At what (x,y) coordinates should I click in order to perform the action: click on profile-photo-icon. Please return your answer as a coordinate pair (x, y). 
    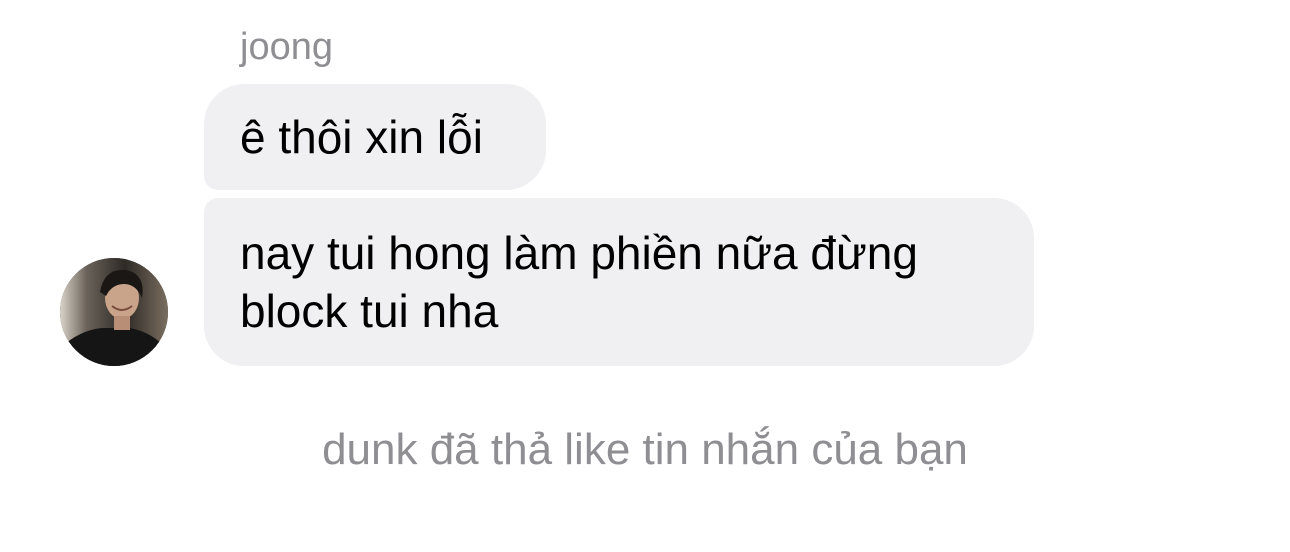
    Looking at the image, I should click on (114, 312).